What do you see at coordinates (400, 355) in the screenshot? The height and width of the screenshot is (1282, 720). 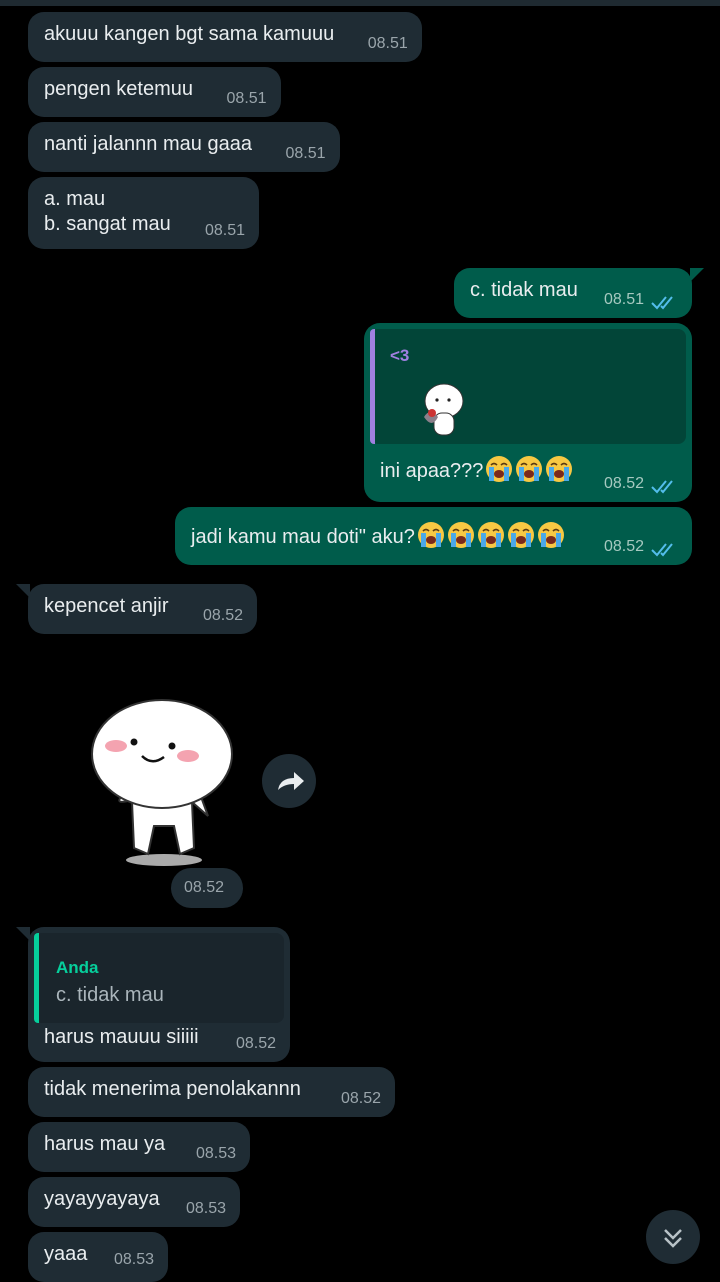 I see `quote-author: <3` at bounding box center [400, 355].